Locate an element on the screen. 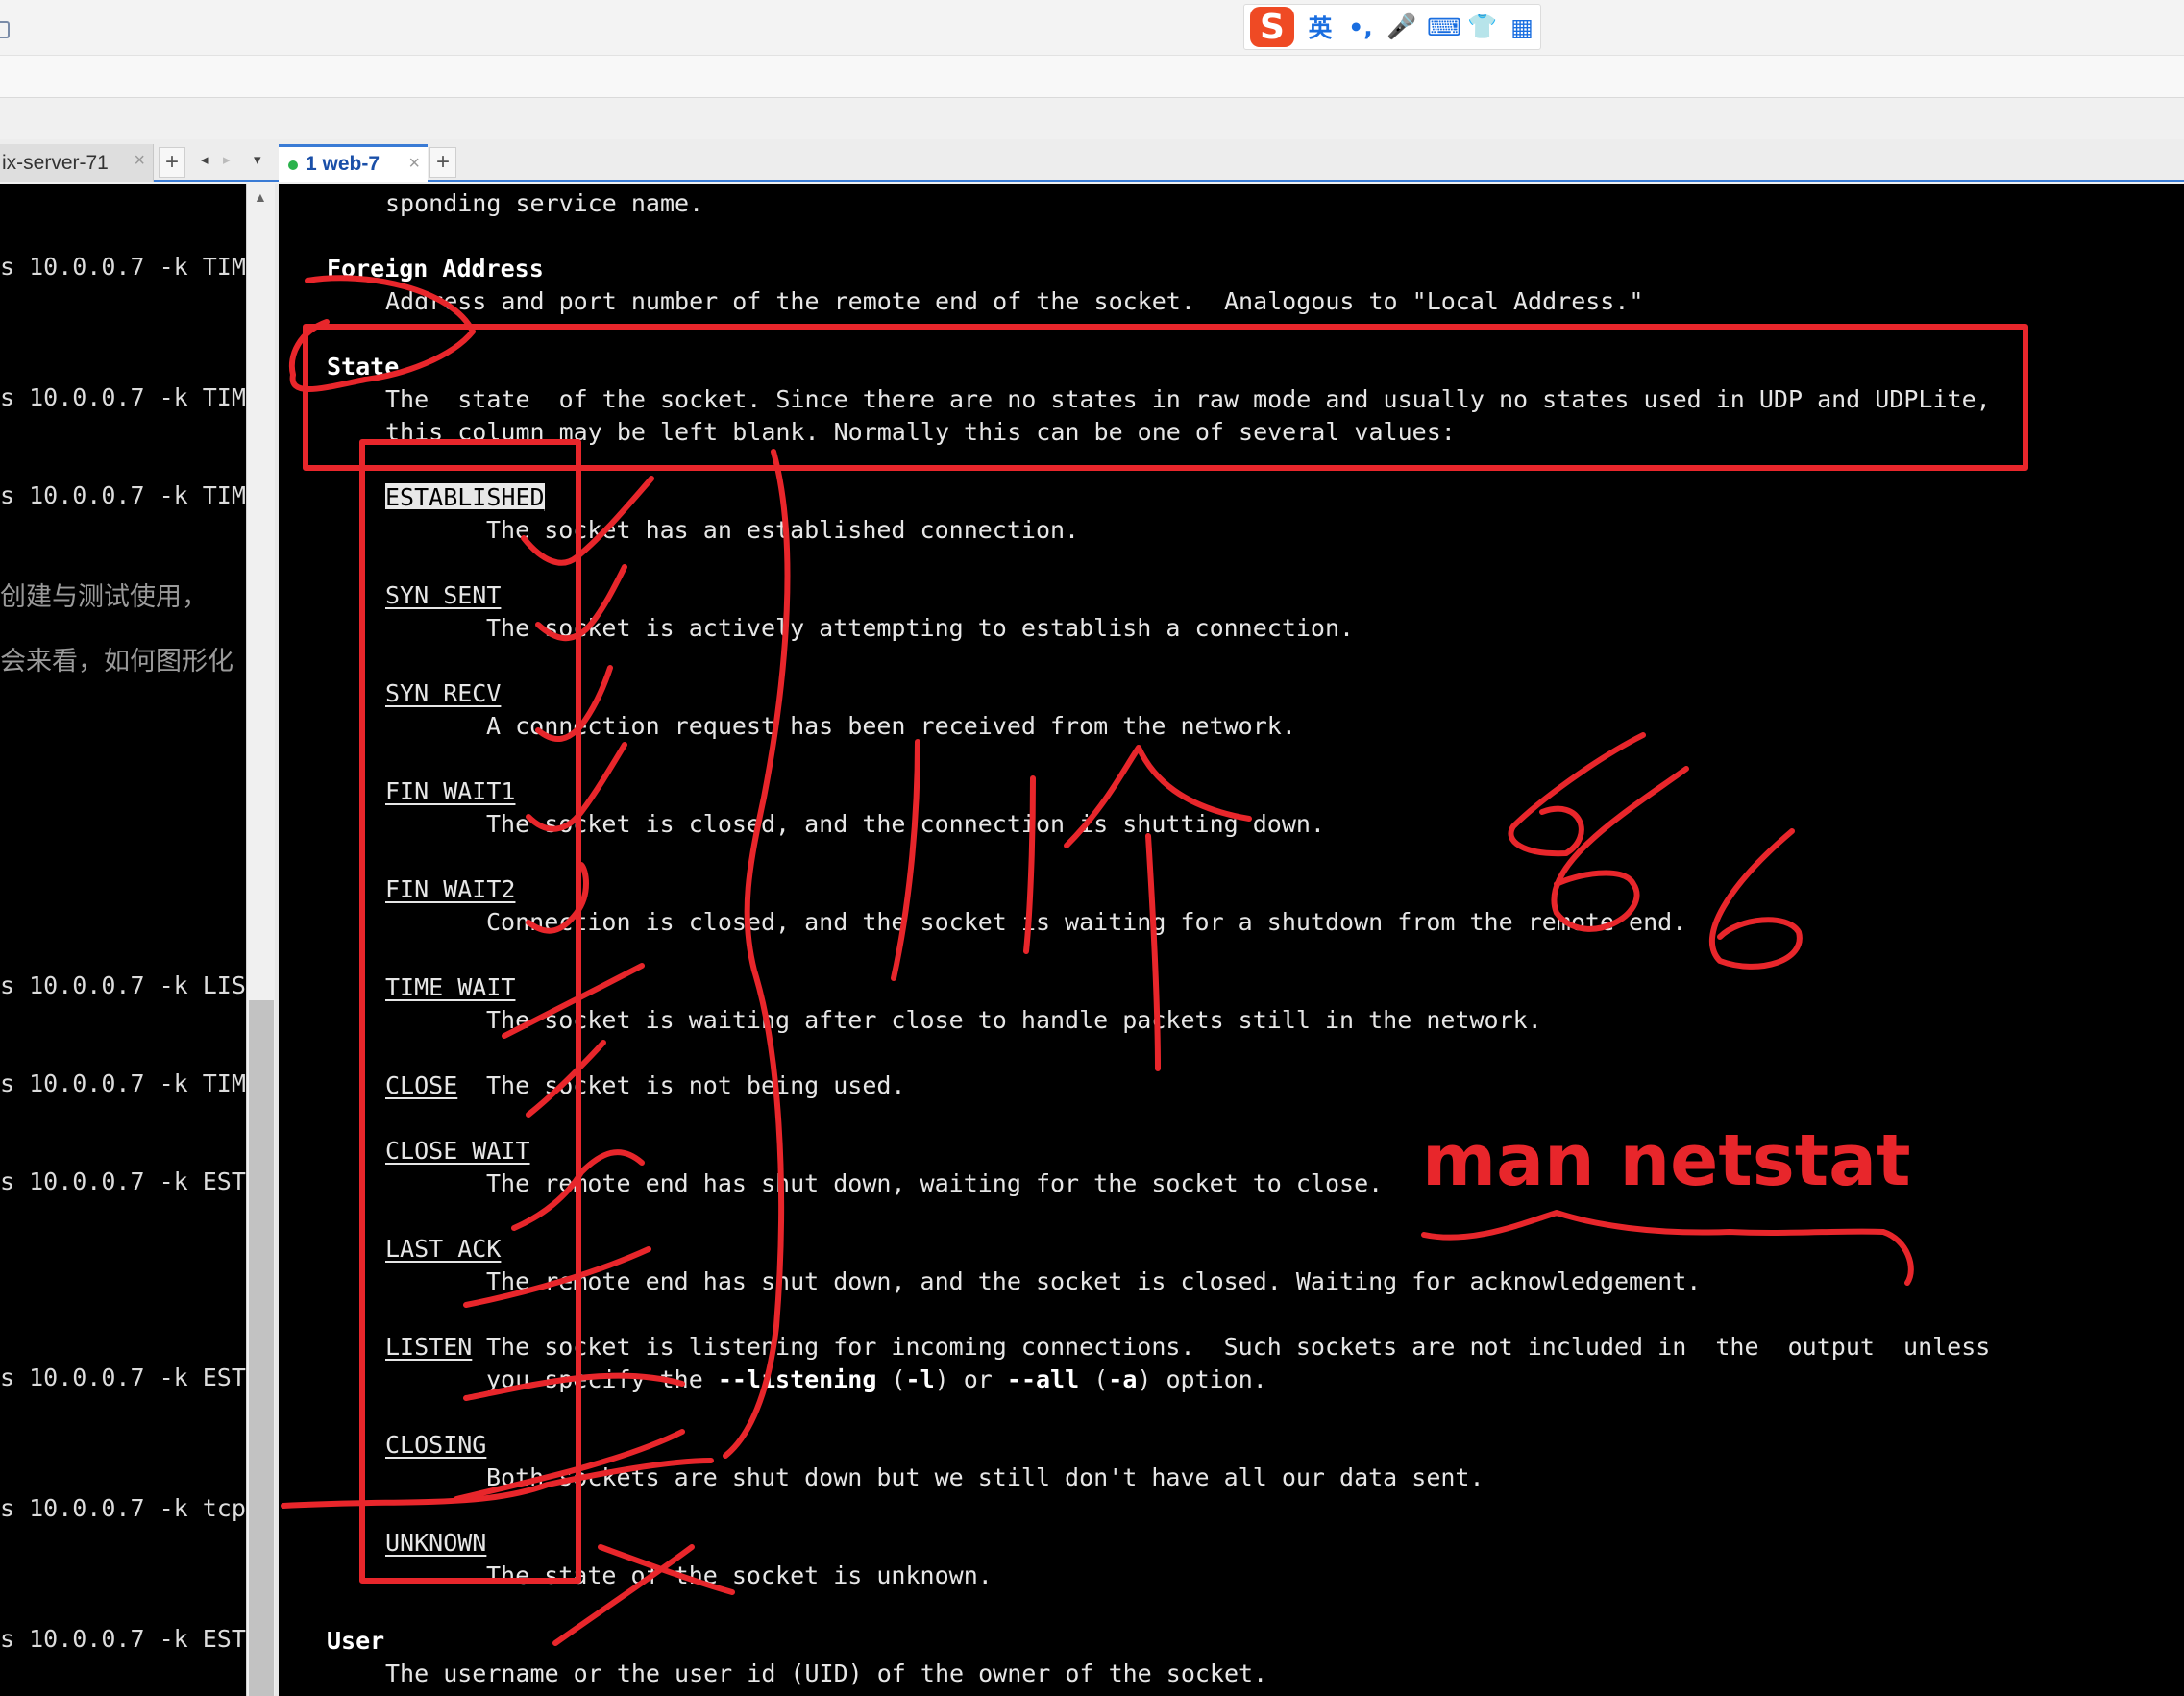 The height and width of the screenshot is (1696, 2184). state-desc: The socket is not being used. is located at coordinates (696, 1085).